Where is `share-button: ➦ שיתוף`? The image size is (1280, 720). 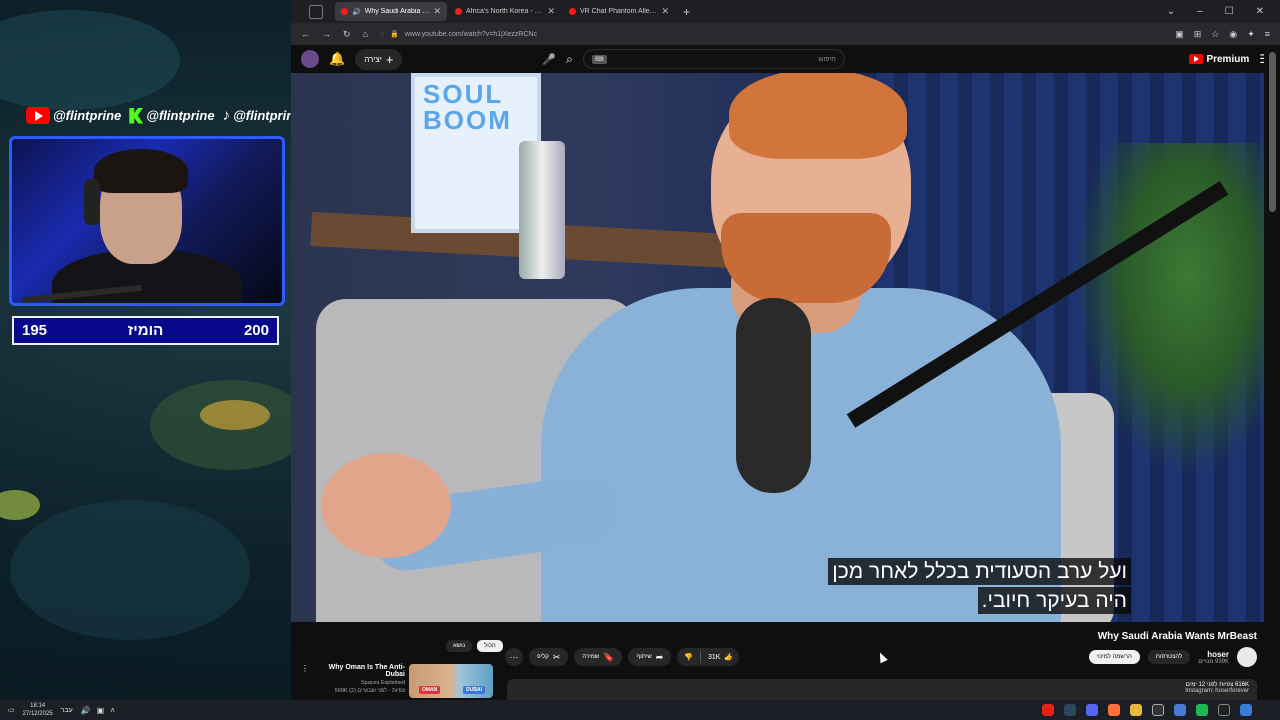 share-button: ➦ שיתוף is located at coordinates (650, 657).